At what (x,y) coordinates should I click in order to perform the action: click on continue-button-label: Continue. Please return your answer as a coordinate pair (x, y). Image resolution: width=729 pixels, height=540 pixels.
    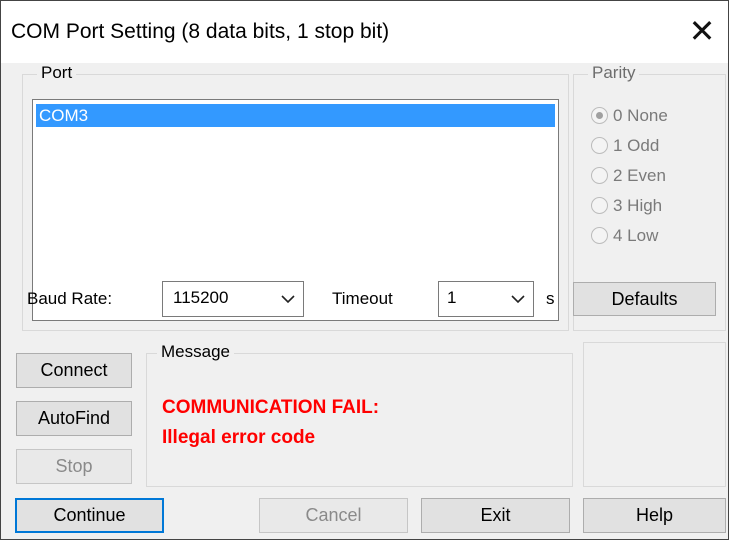
    Looking at the image, I should click on (89, 515).